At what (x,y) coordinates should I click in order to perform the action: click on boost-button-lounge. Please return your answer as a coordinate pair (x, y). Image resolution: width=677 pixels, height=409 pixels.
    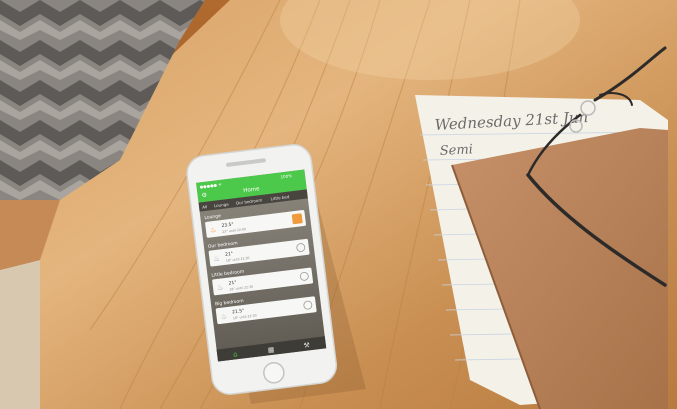
    Looking at the image, I should click on (297, 219).